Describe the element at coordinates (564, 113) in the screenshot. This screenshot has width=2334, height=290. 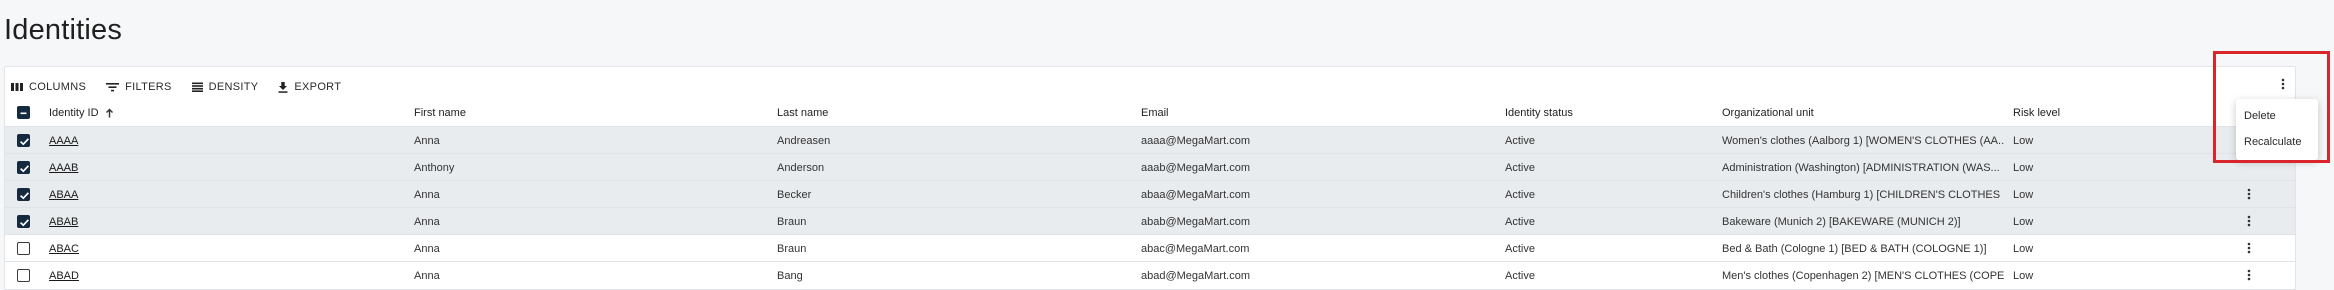
I see `column-header-first-name: First name` at that location.